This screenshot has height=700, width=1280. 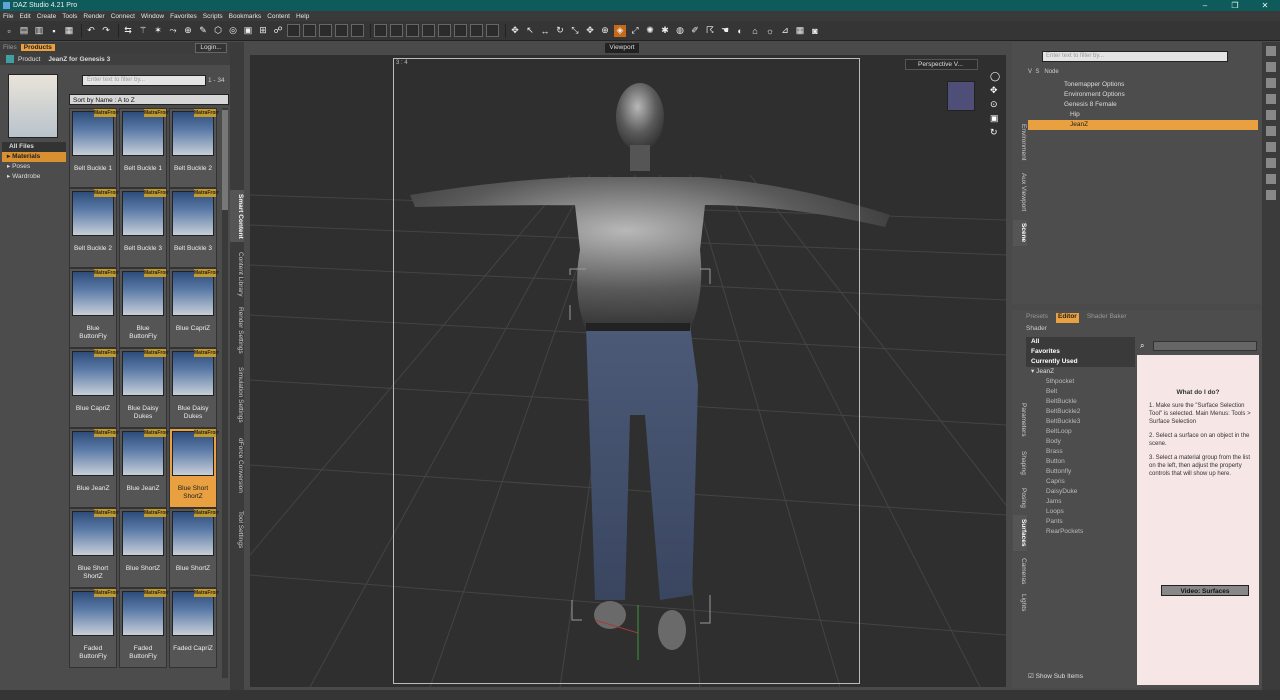 What do you see at coordinates (995, 76) in the screenshot?
I see `frame-icon: ◯` at bounding box center [995, 76].